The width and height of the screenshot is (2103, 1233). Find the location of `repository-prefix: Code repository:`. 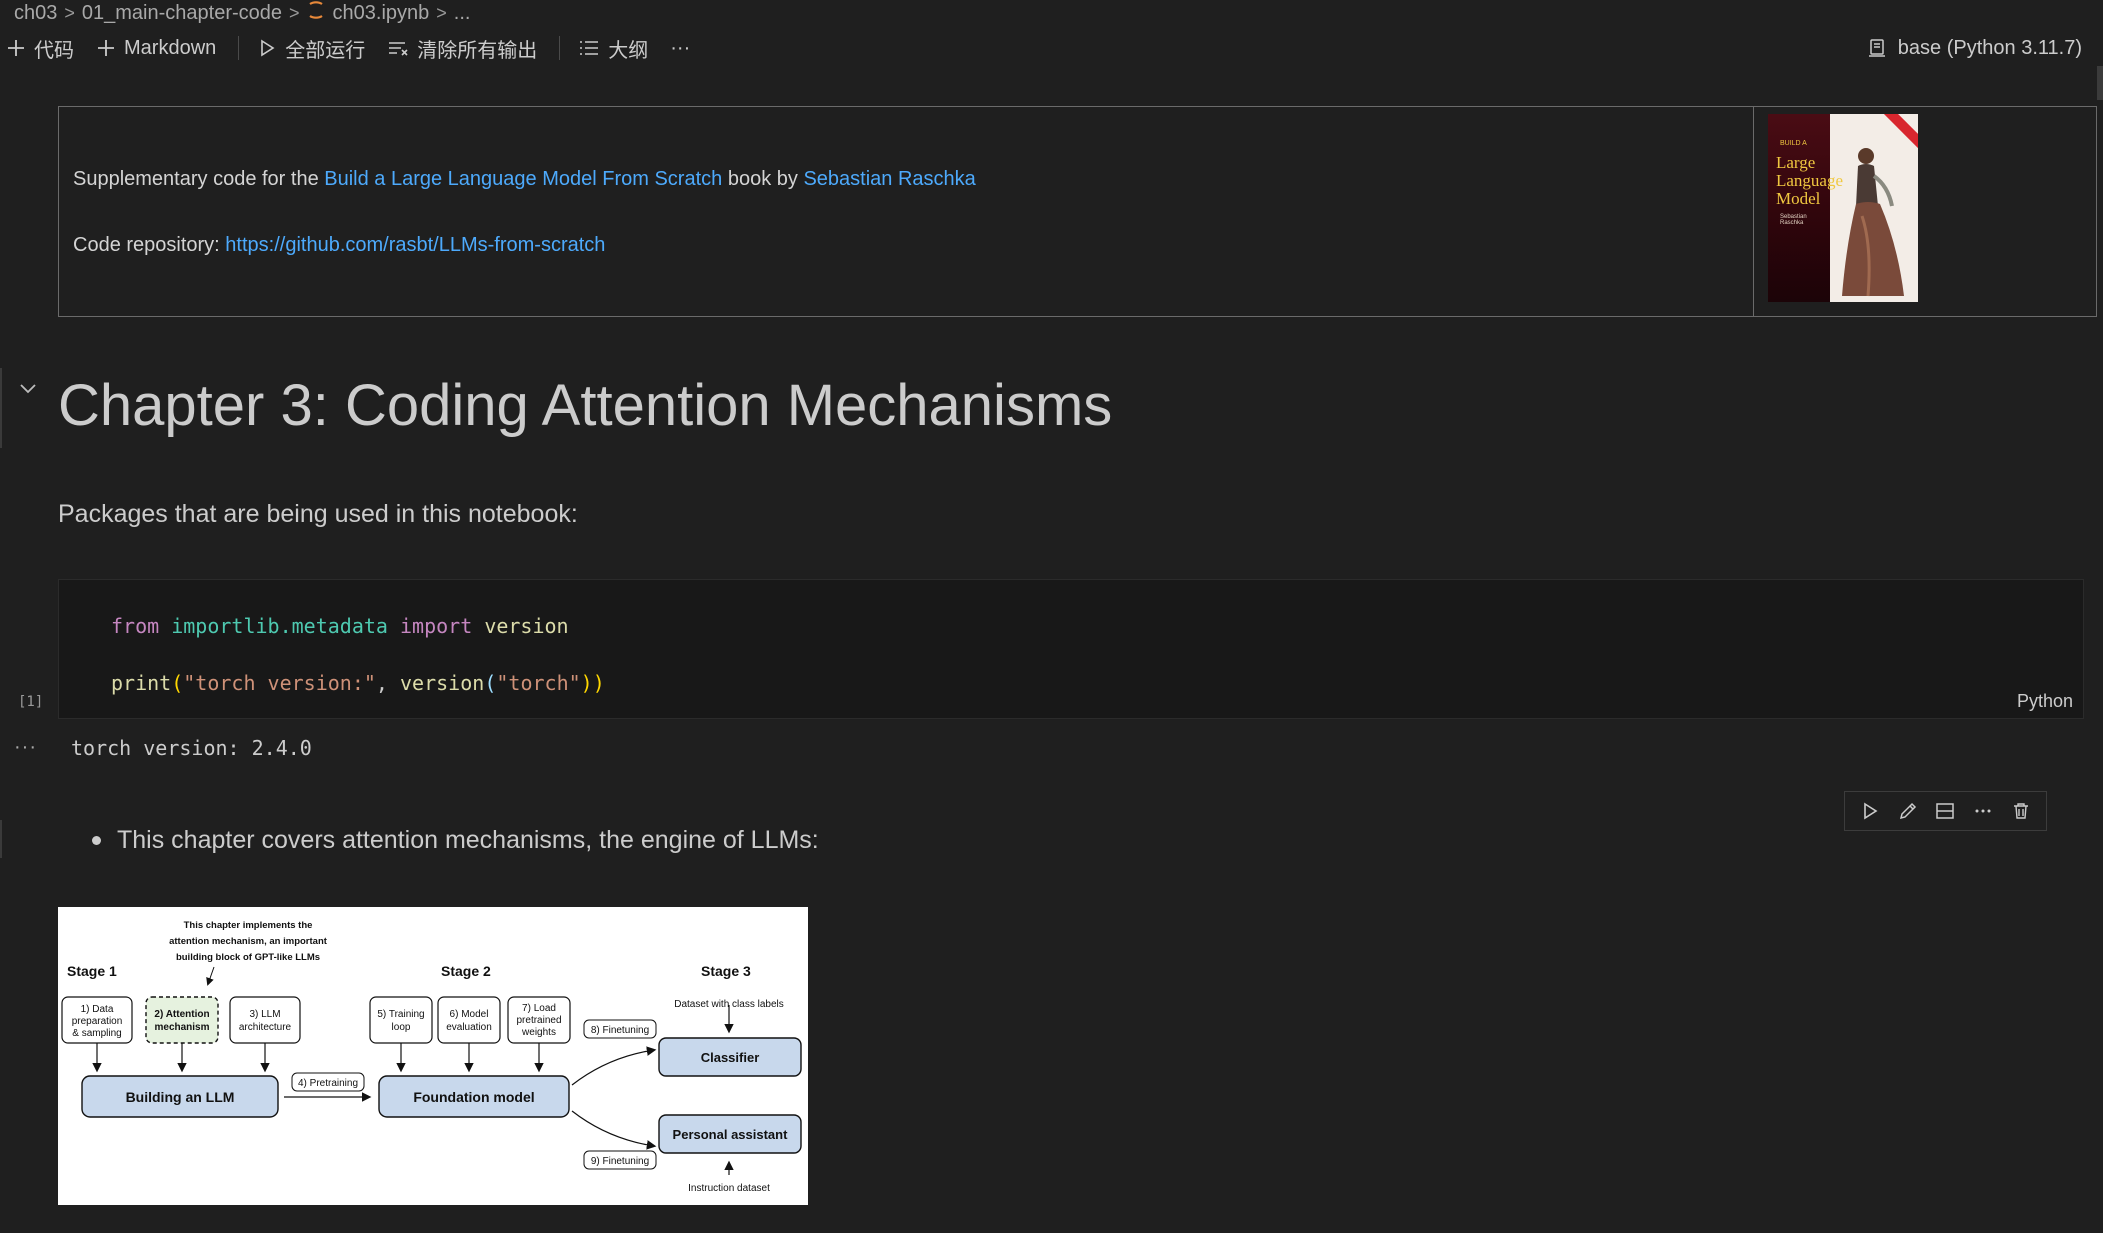

repository-prefix: Code repository: is located at coordinates (149, 244).